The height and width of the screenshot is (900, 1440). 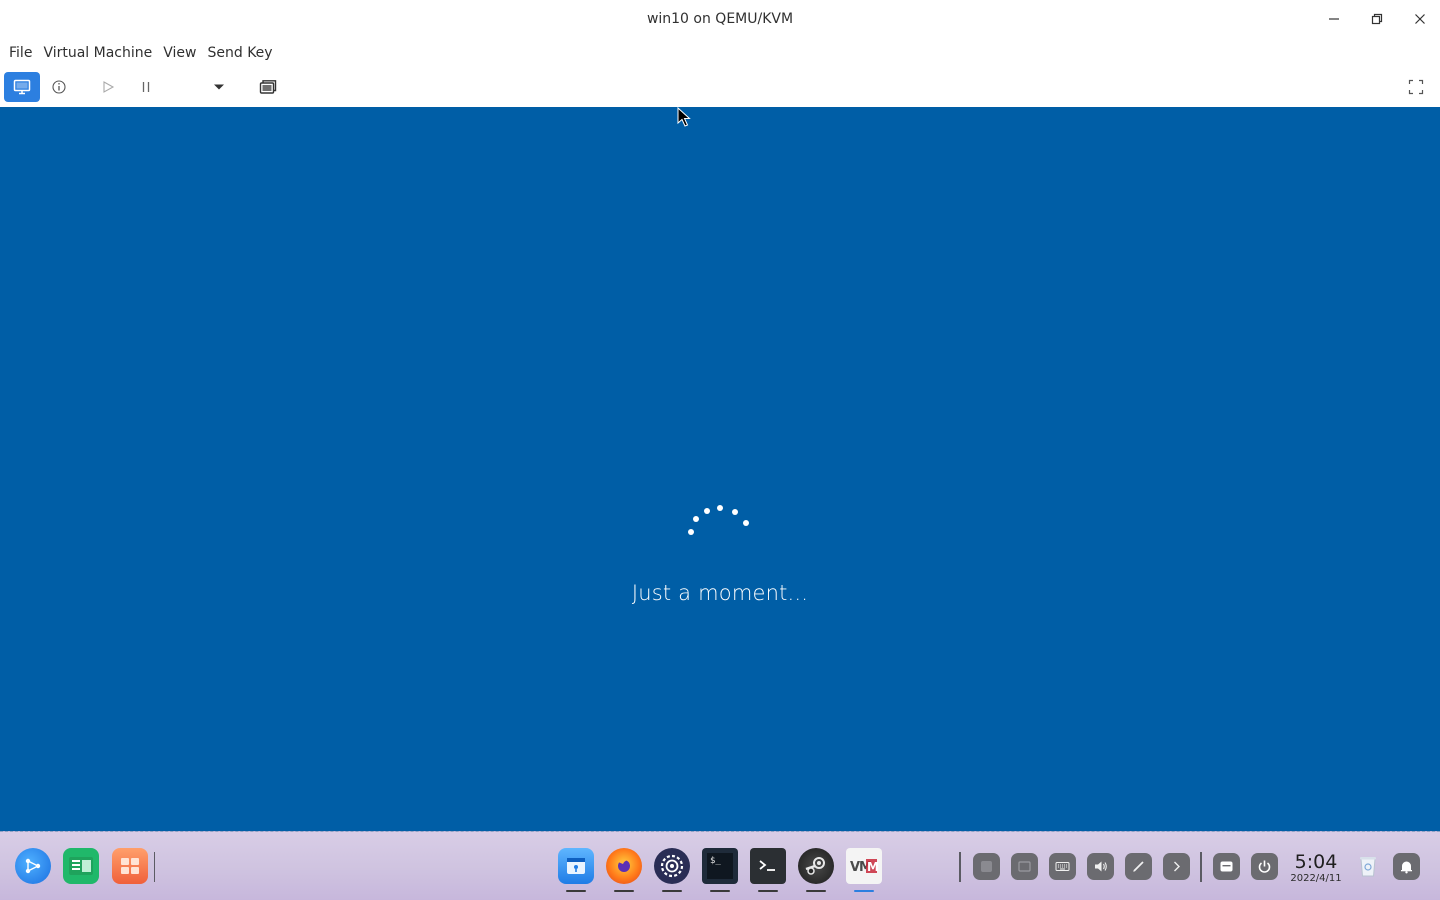 I want to click on snapshots-button, so click(x=268, y=87).